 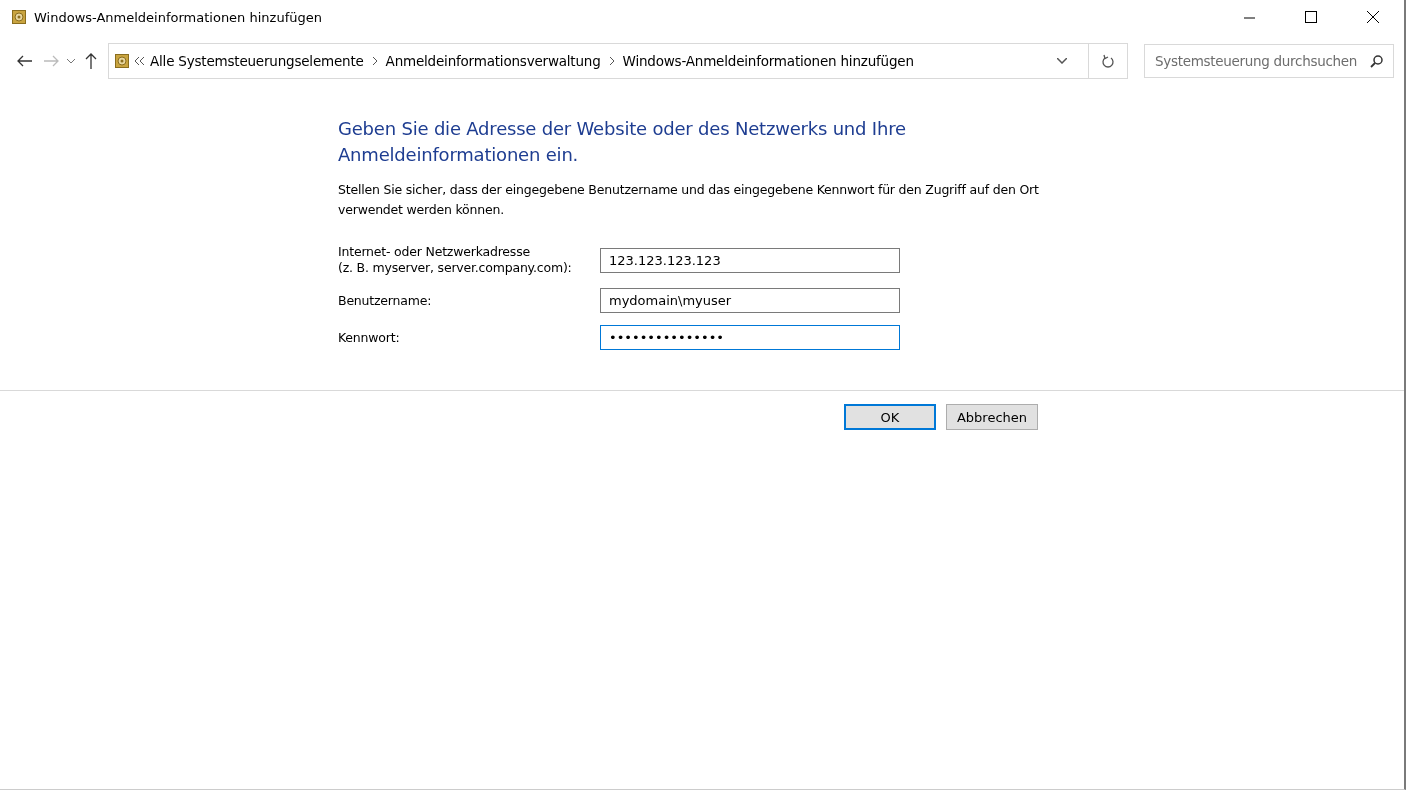 What do you see at coordinates (493, 61) in the screenshot?
I see `breadcrumb-item: Anmeldeinformationsverwaltung` at bounding box center [493, 61].